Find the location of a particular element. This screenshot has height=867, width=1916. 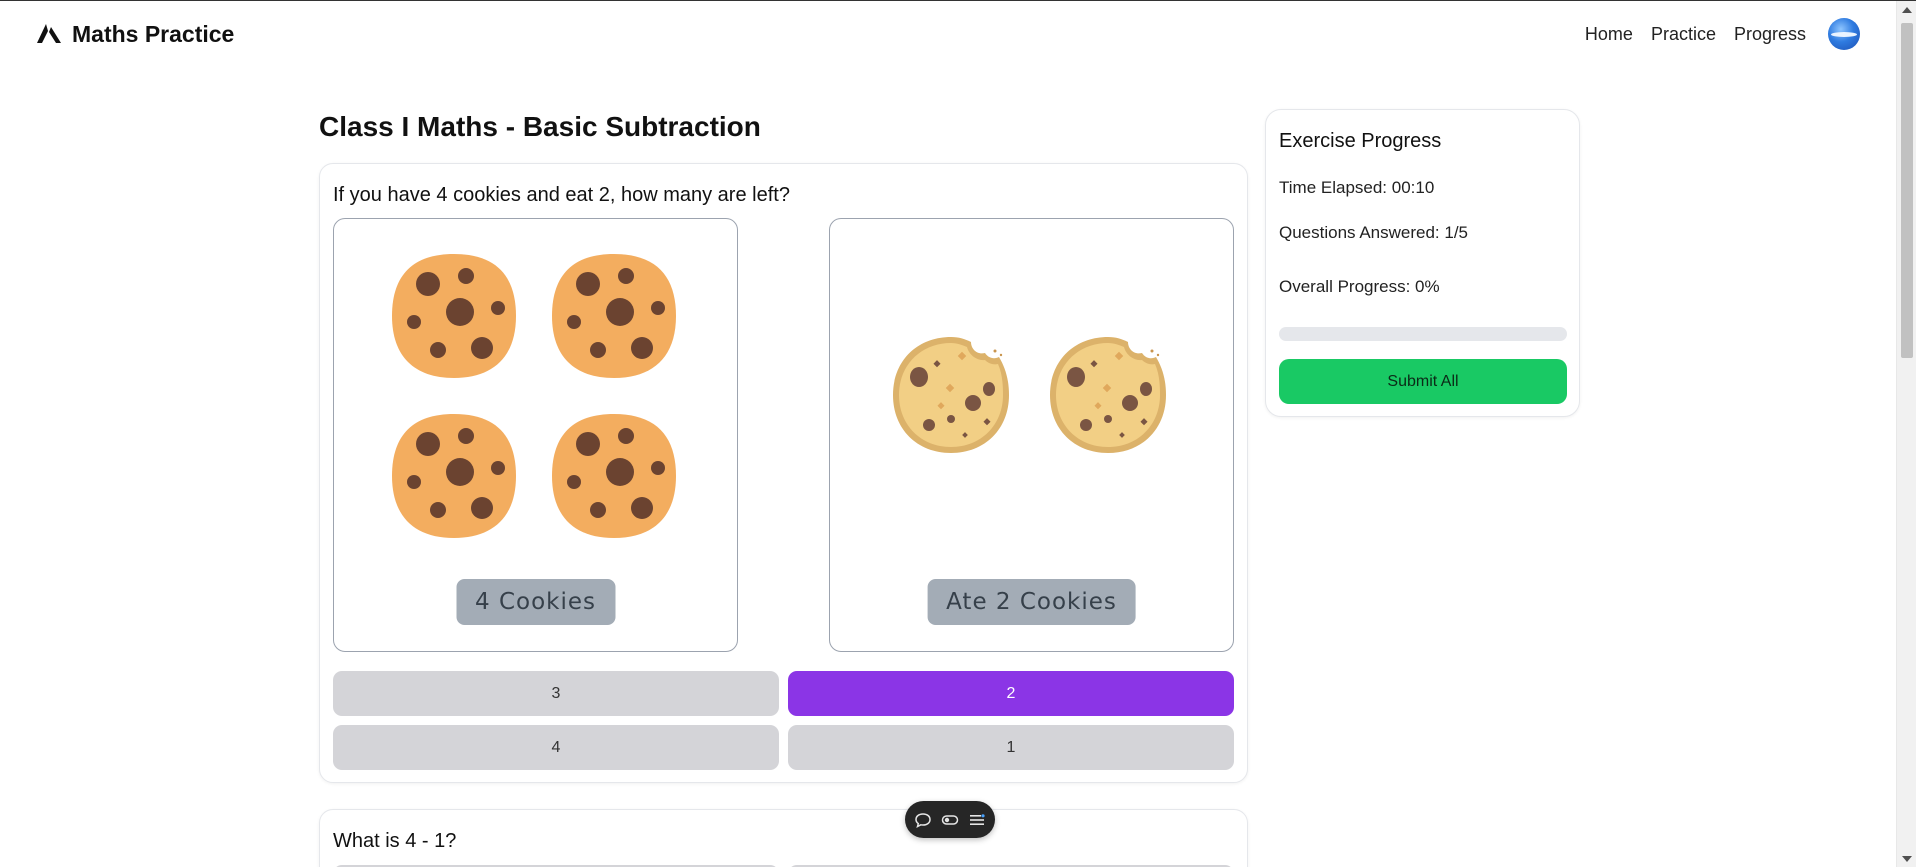

scroll-down-icon is located at coordinates (1907, 859).